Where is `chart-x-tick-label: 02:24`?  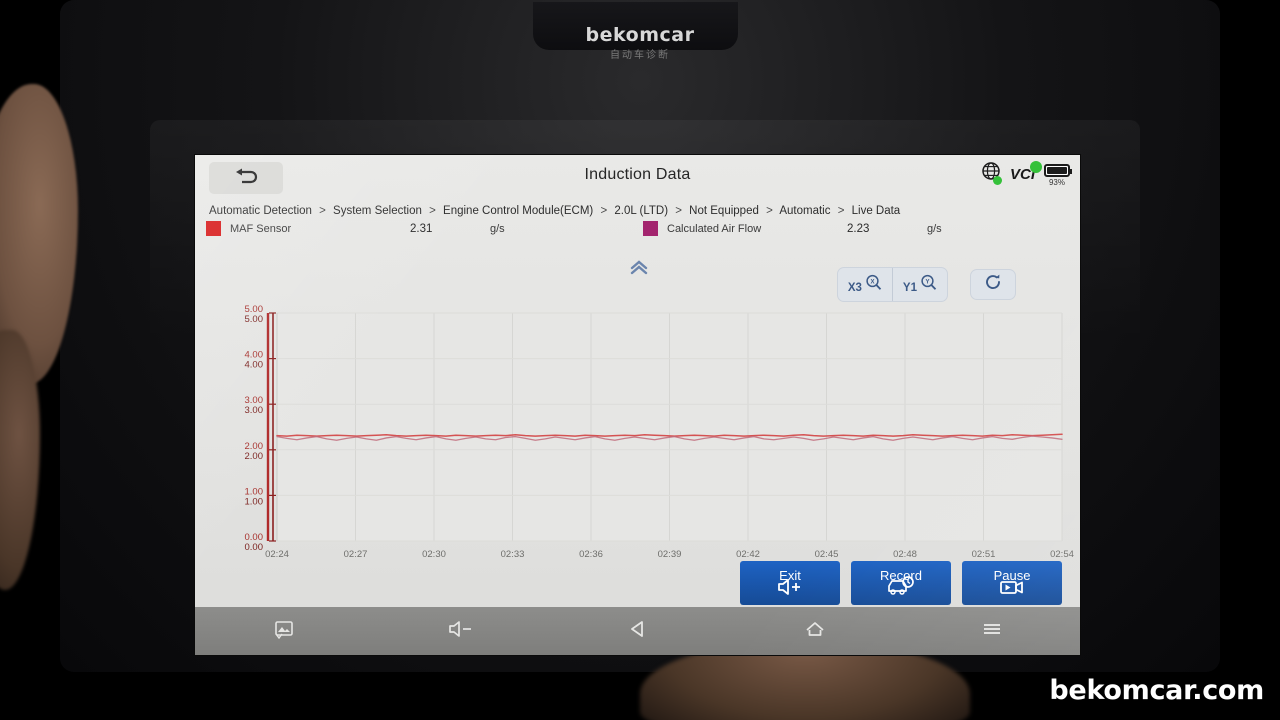 chart-x-tick-label: 02:24 is located at coordinates (277, 554).